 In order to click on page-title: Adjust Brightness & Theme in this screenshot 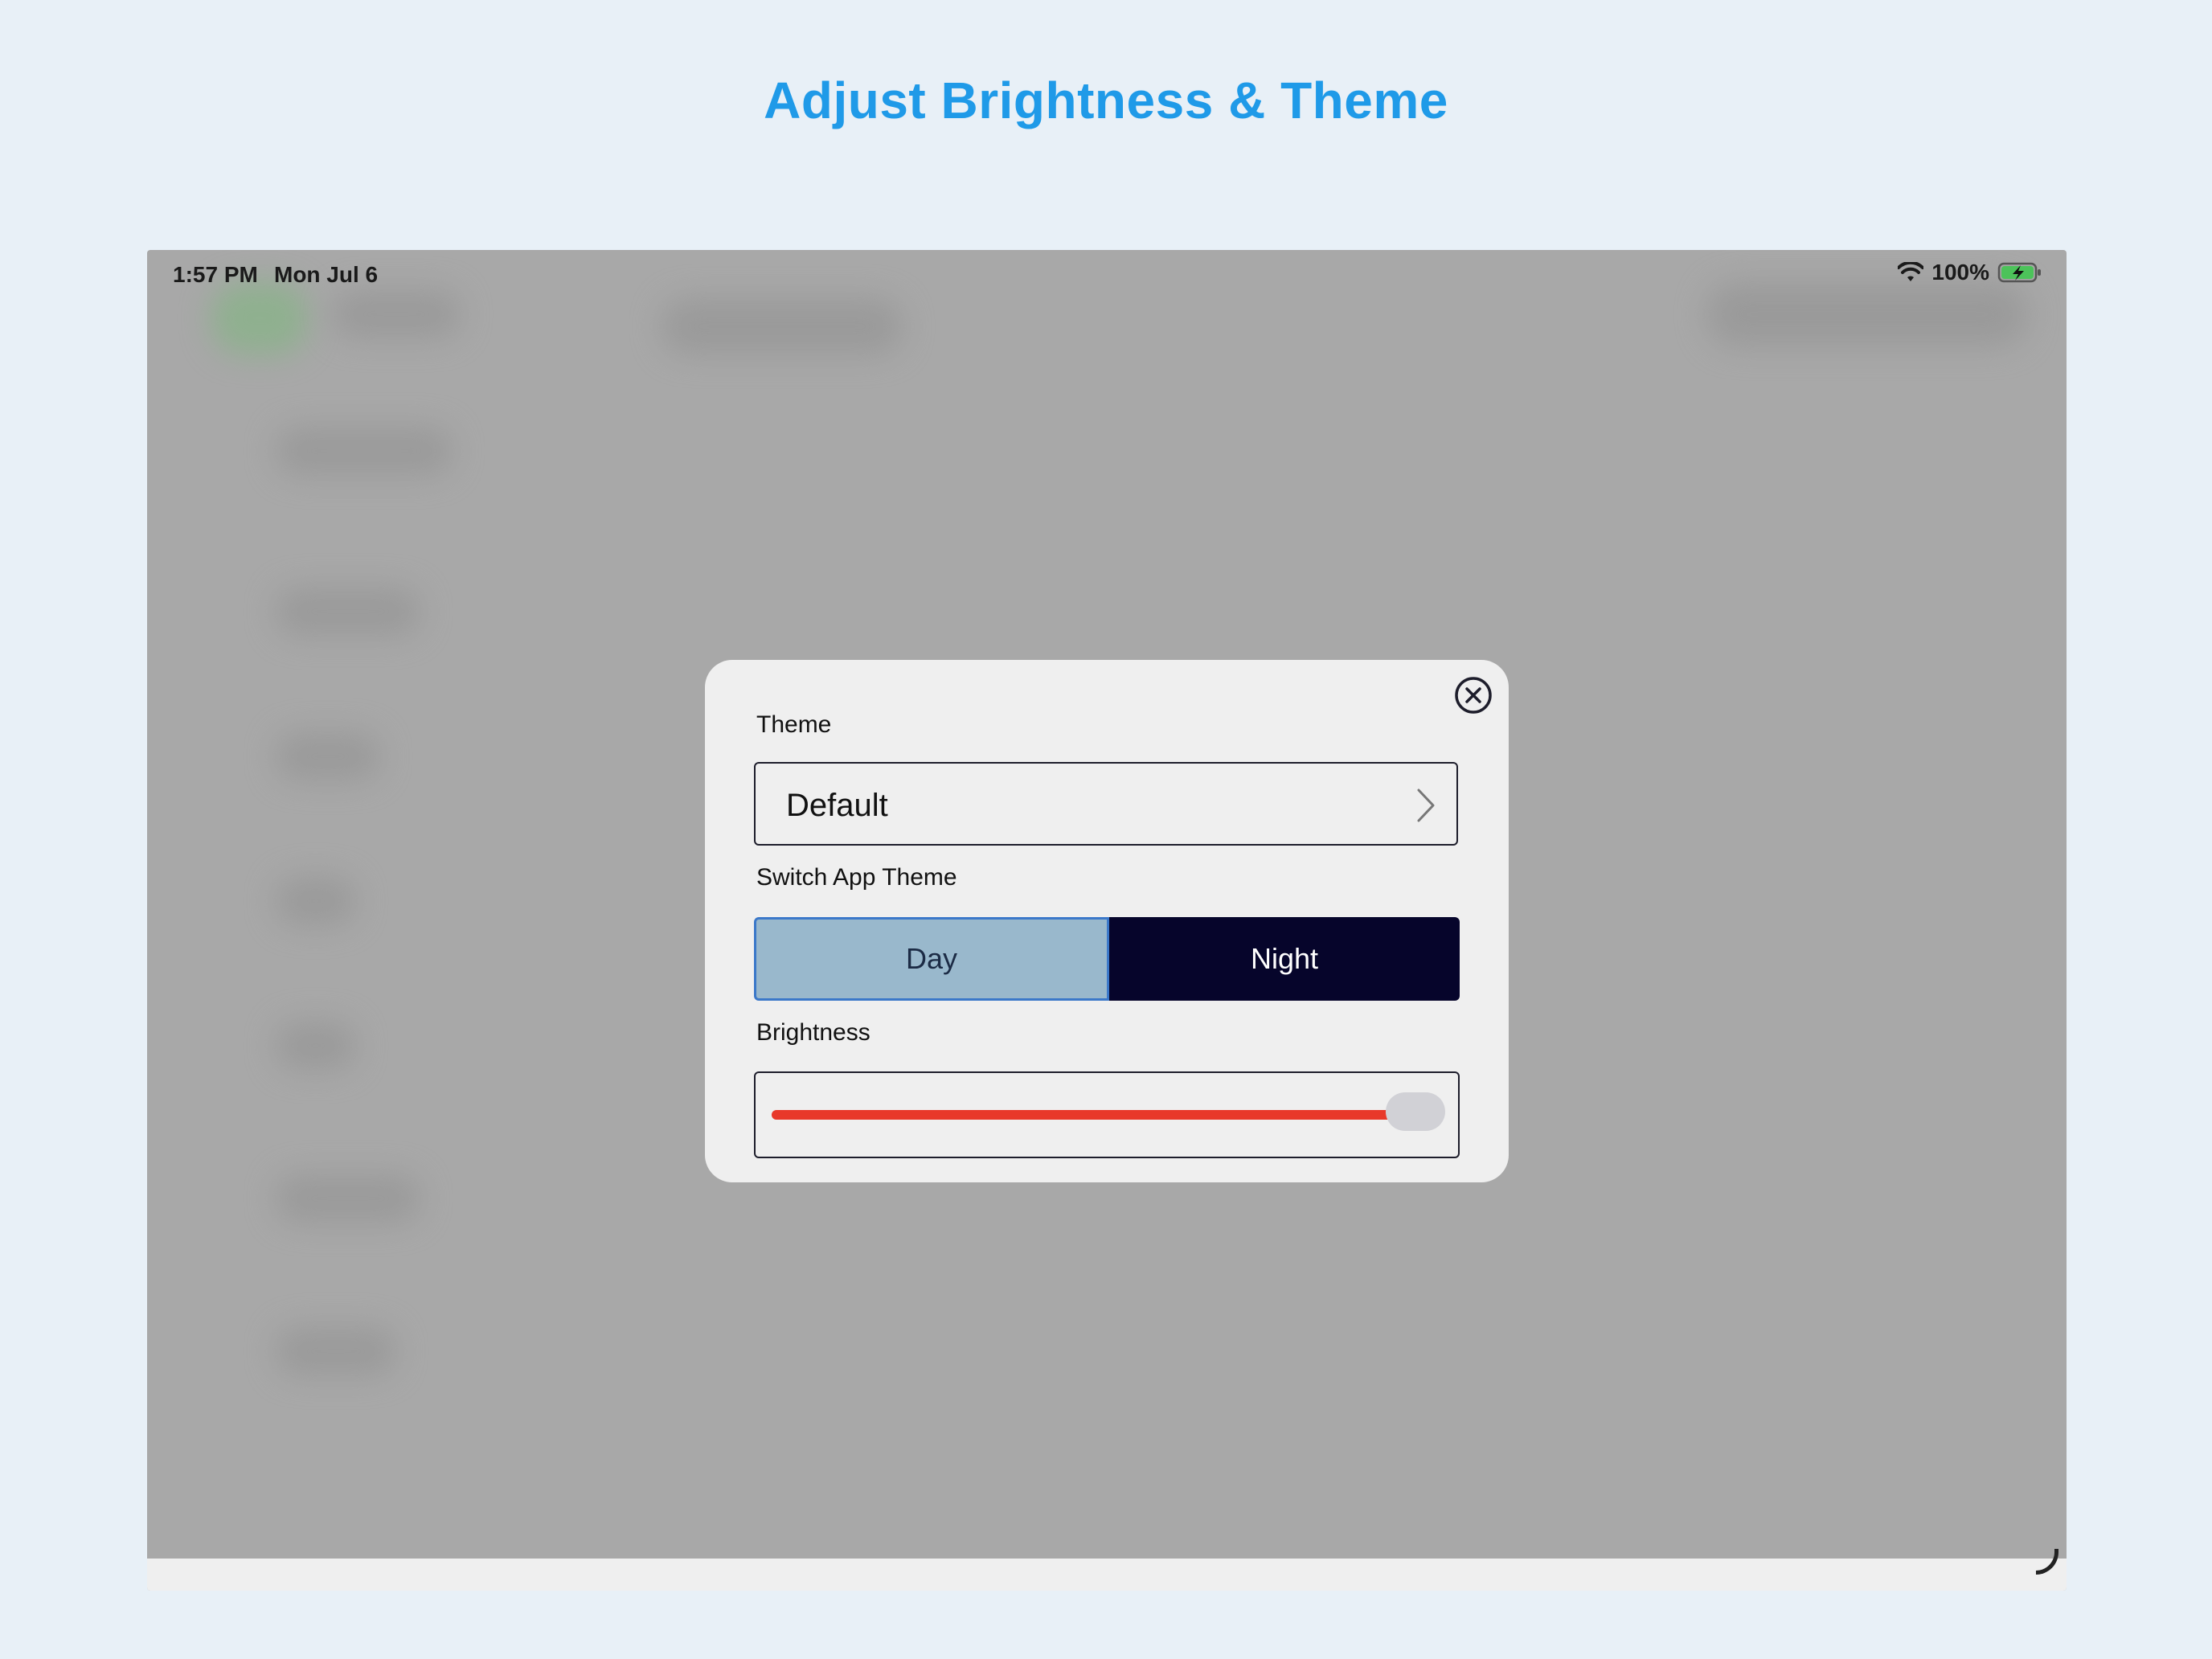, I will do `click(1106, 100)`.